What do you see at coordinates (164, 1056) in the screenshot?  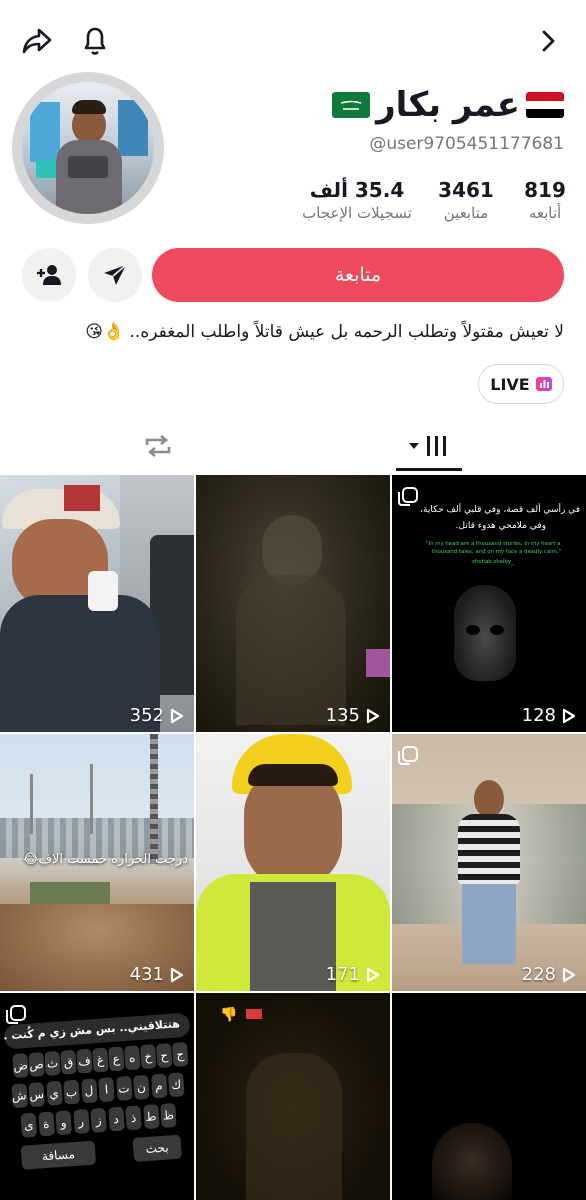 I see `keyboard-key: ح` at bounding box center [164, 1056].